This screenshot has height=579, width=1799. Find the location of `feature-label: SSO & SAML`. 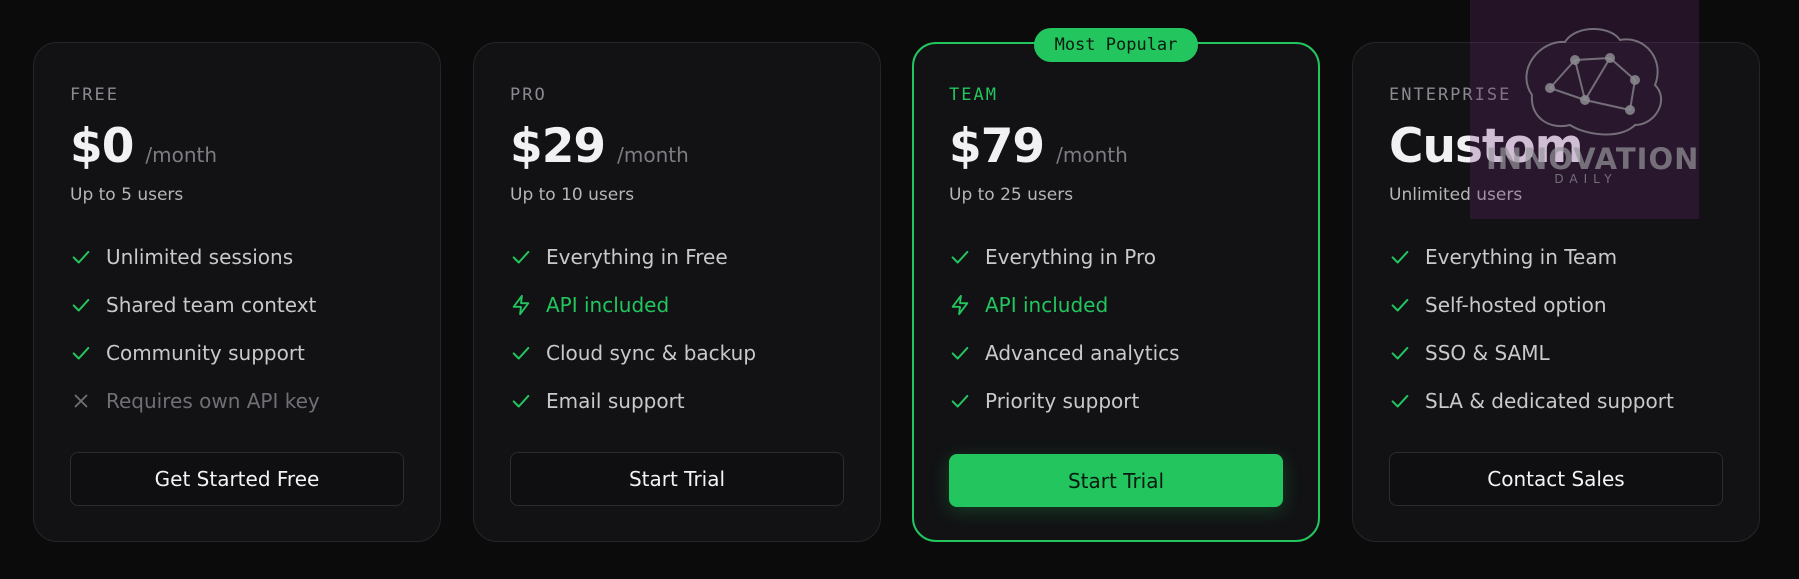

feature-label: SSO & SAML is located at coordinates (1487, 353).